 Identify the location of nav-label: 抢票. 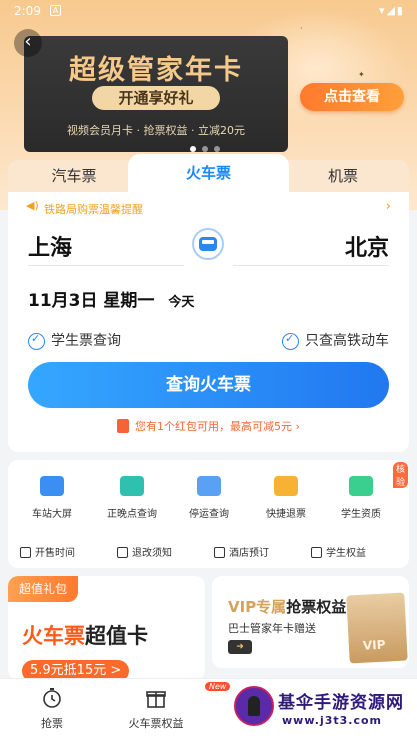
(52, 723).